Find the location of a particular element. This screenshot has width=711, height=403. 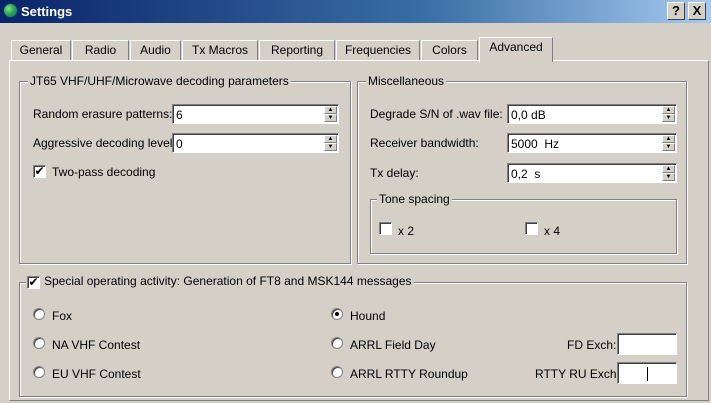

hound-label: Hound is located at coordinates (368, 316).